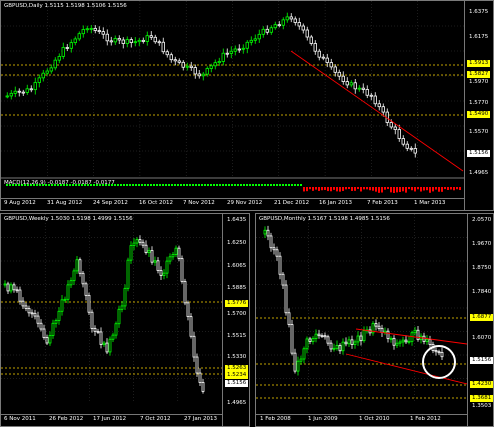  Describe the element at coordinates (425, 419) in the screenshot. I see `time-label: 1 Feb 2012` at that location.